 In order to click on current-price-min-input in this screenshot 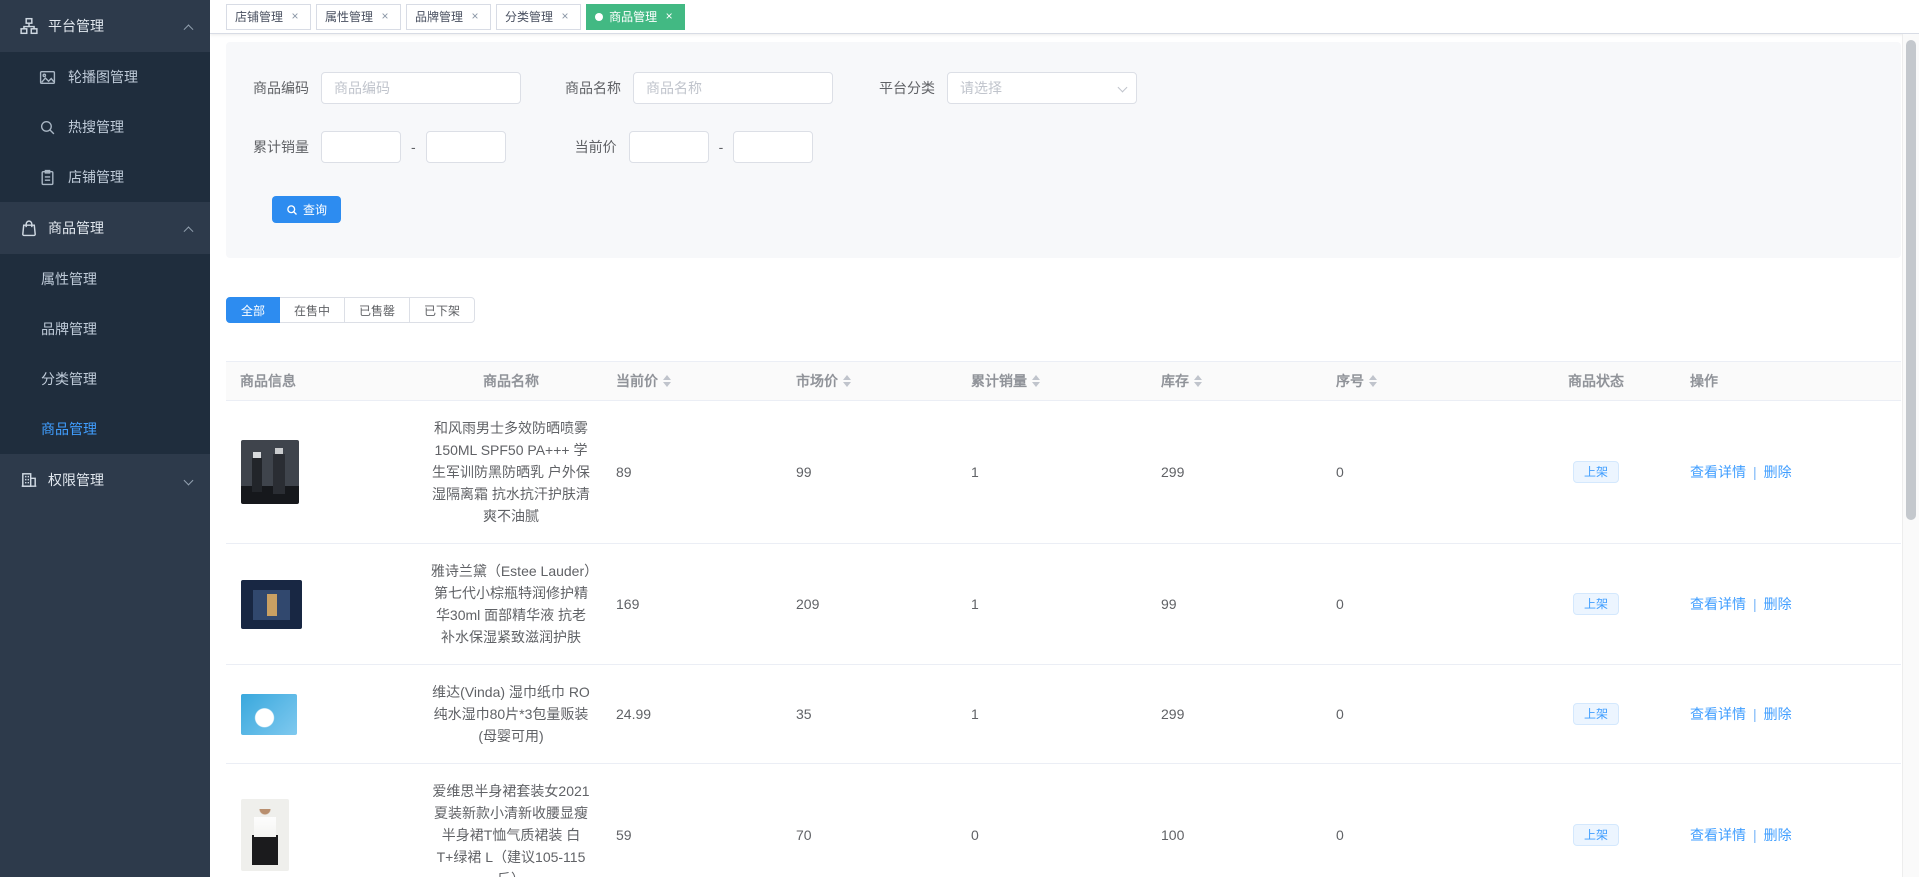, I will do `click(668, 147)`.